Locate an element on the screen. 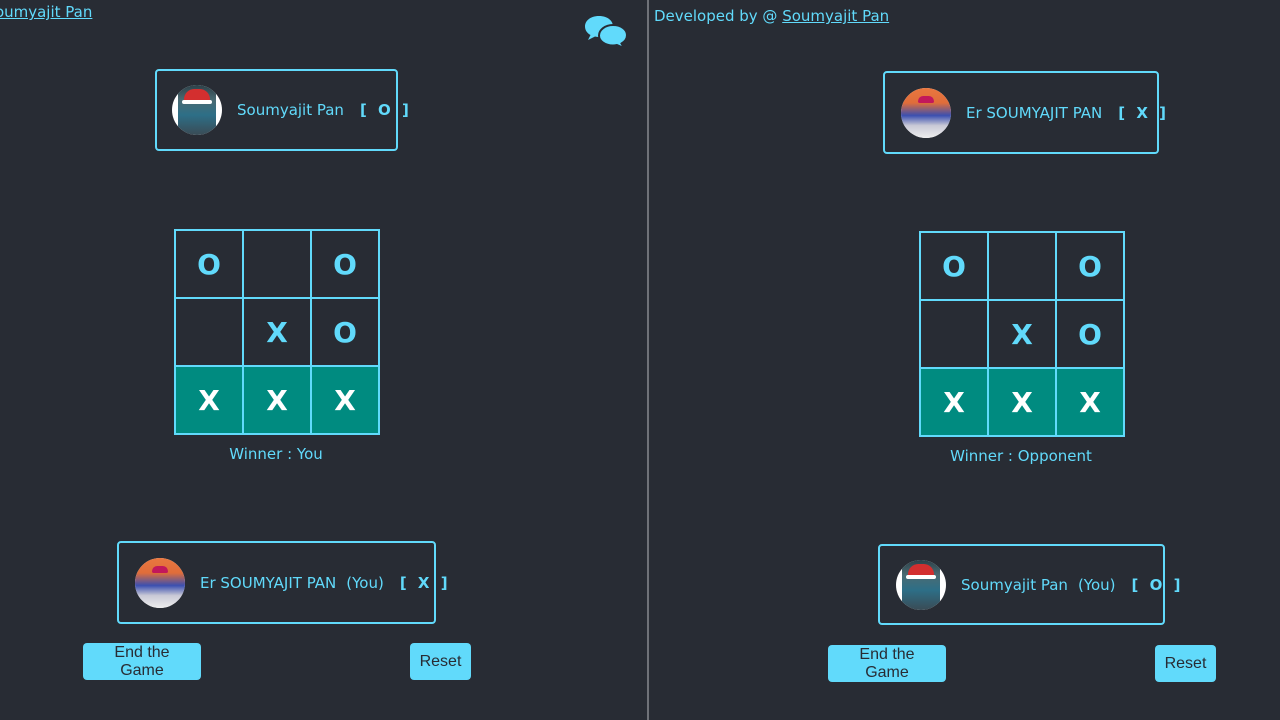  opponent-name: Er SOUMYAJIT PAN is located at coordinates (1034, 112).